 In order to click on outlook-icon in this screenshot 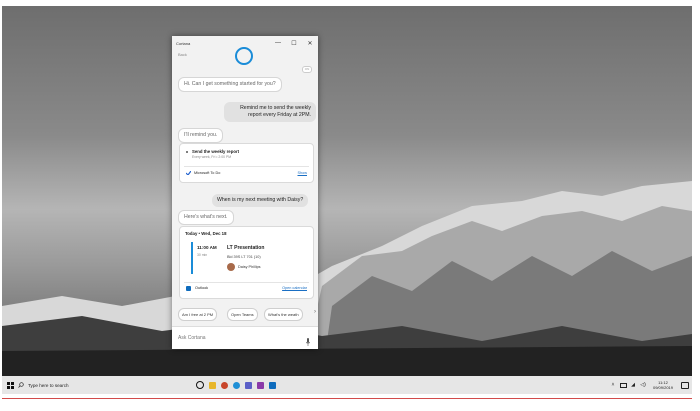, I will do `click(188, 288)`.